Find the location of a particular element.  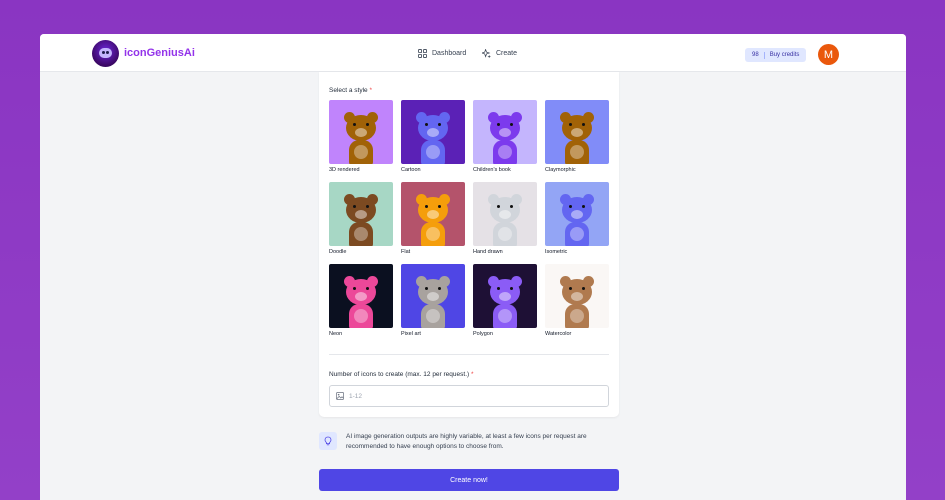

style-option: Doodle is located at coordinates (361, 218).